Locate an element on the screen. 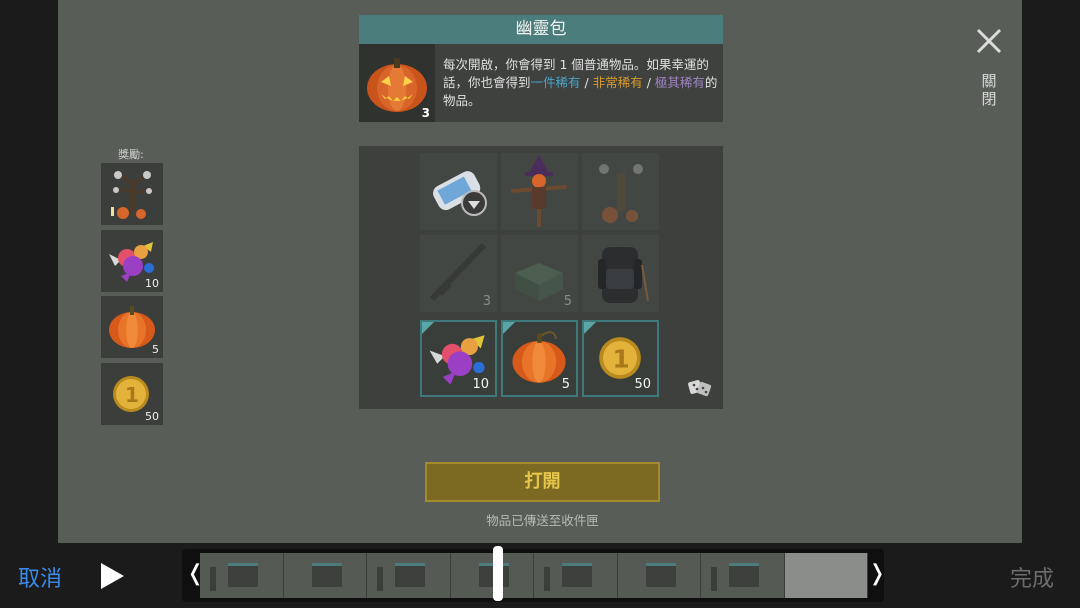 The image size is (1080, 608). cancel-button: 取消 is located at coordinates (40, 577).